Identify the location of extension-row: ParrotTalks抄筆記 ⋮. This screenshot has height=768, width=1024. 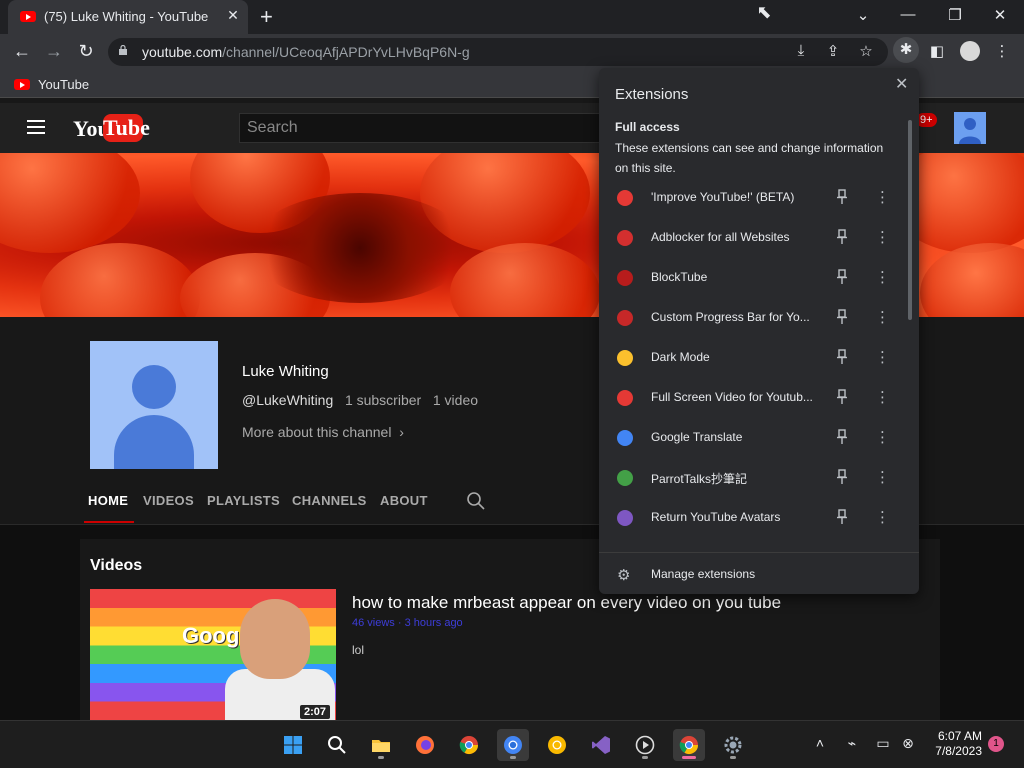
(752, 478).